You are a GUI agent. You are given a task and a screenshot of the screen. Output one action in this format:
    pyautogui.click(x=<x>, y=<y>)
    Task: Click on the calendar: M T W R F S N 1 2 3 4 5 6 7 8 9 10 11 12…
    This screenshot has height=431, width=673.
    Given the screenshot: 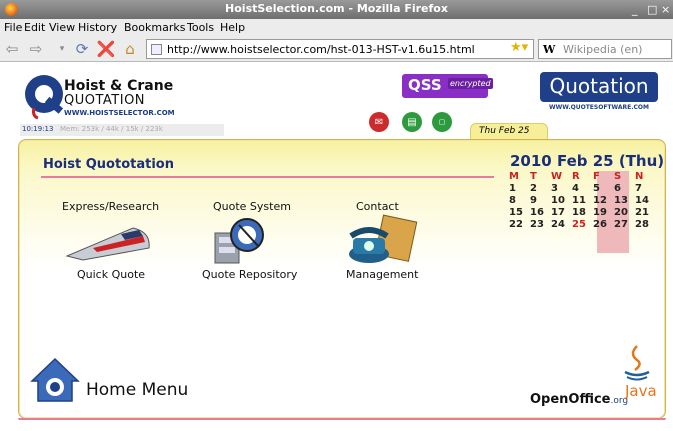 What is the action you would take?
    pyautogui.click(x=582, y=201)
    